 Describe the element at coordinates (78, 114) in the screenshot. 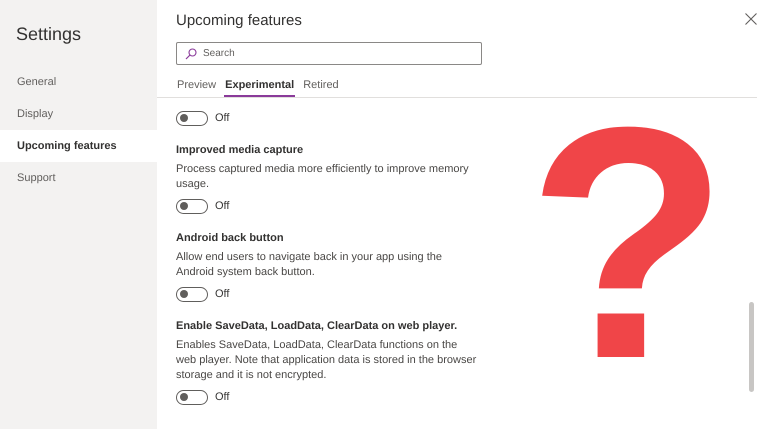

I see `sidebar-item: Display` at that location.